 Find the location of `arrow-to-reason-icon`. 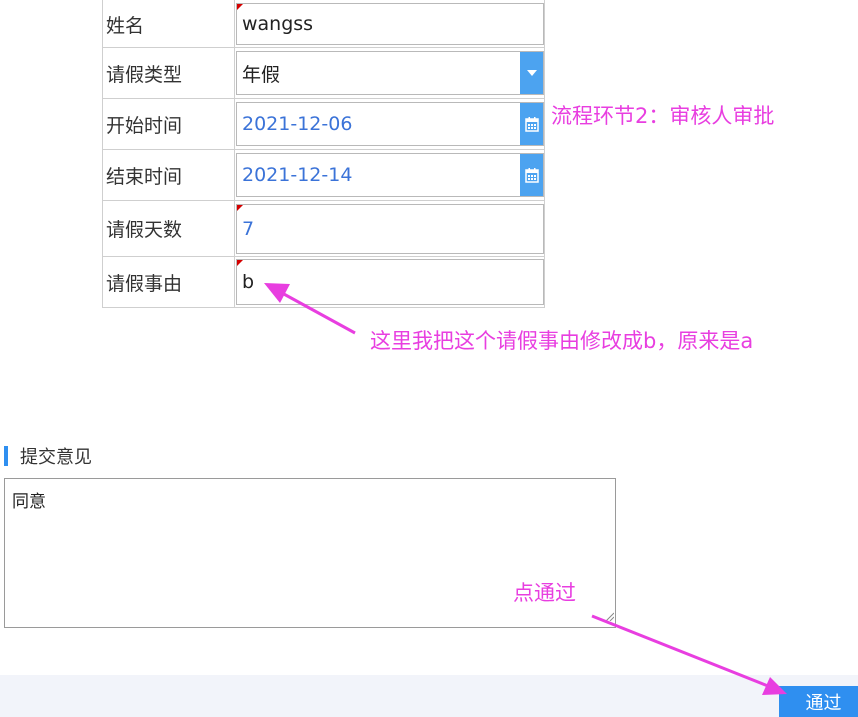

arrow-to-reason-icon is located at coordinates (310, 309).